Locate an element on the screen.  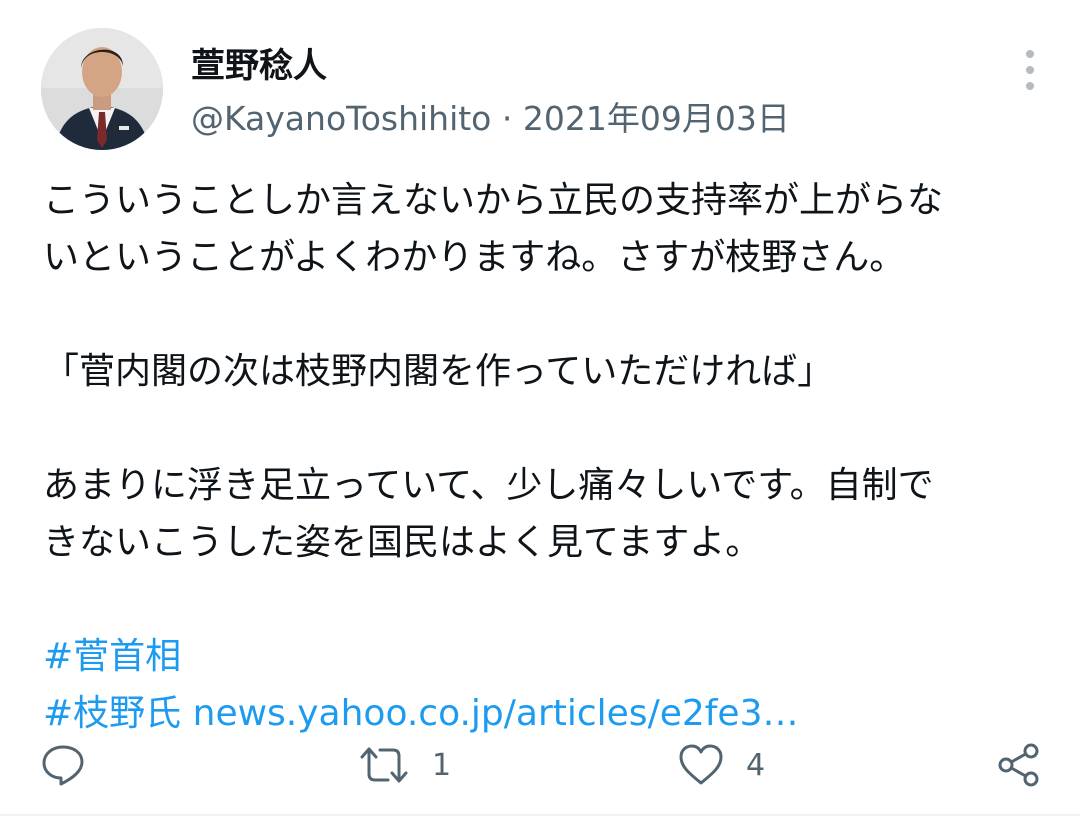
more-options-button is located at coordinates (1030, 70).